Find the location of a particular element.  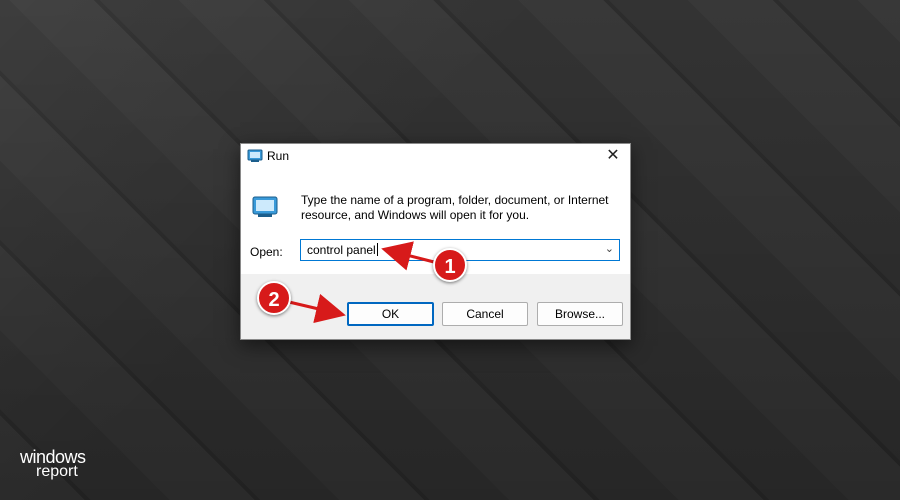

watermark-logo: windows report is located at coordinates (65, 467).